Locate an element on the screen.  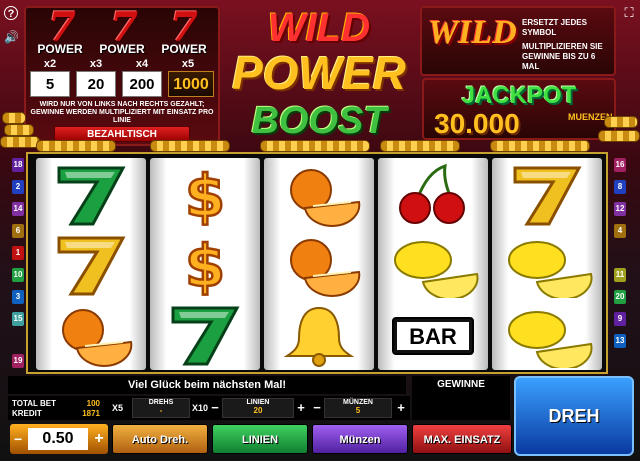
linien-minus-button: − is located at coordinates (215, 408).